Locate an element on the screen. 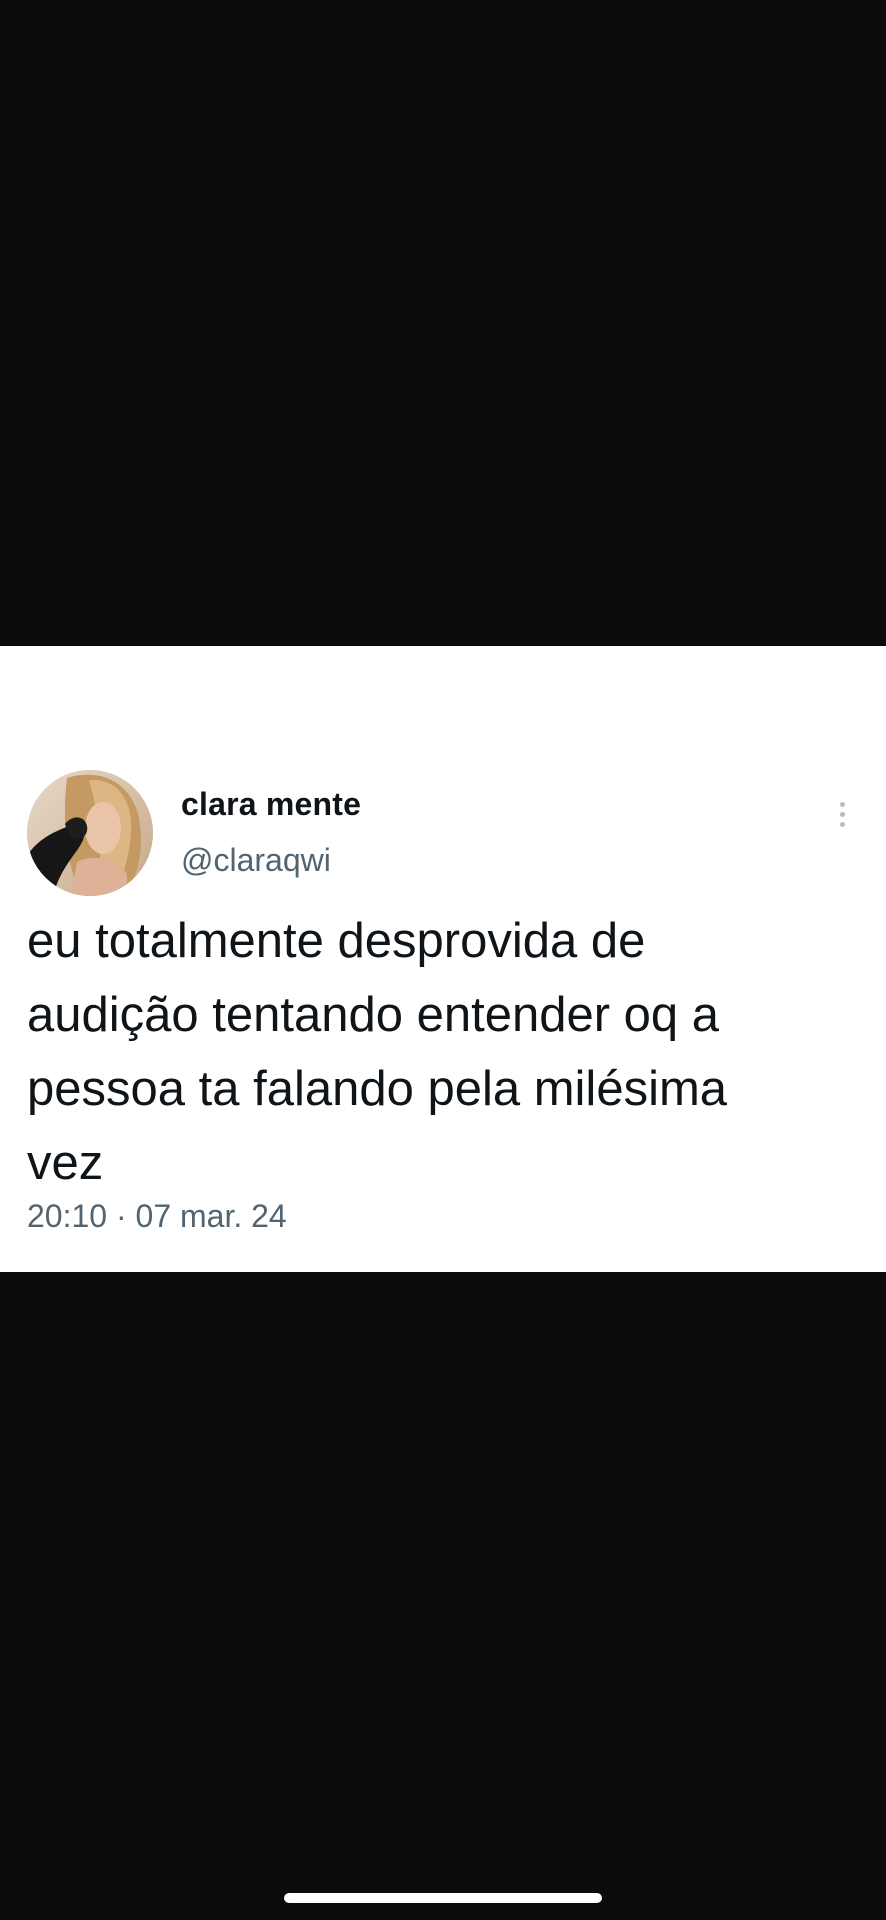 Image resolution: width=886 pixels, height=1920 pixels. display-name: clara mente is located at coordinates (271, 804).